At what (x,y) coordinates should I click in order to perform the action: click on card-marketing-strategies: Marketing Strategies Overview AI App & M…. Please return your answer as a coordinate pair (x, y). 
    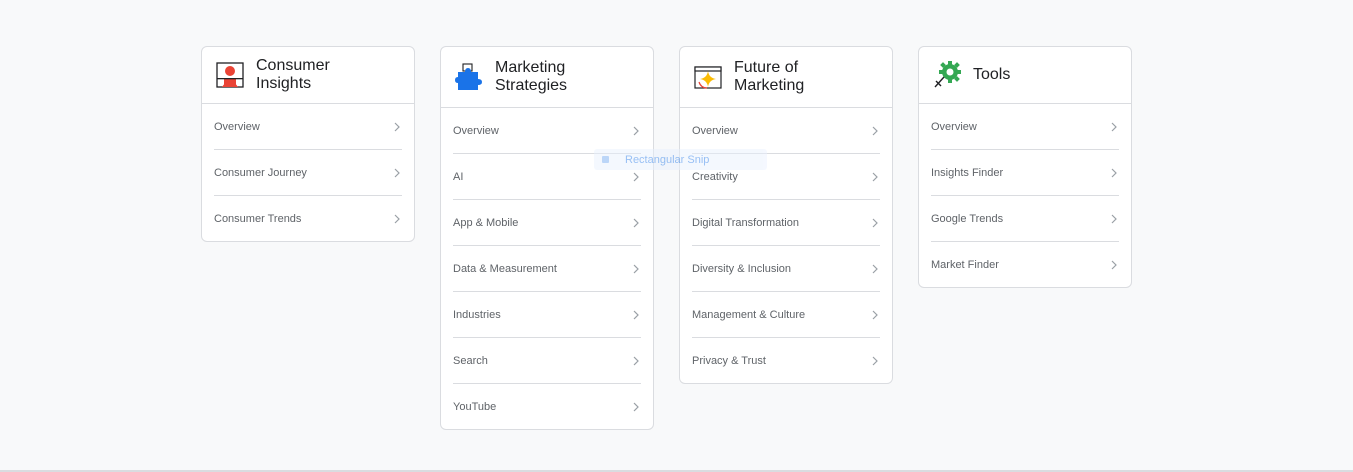
    Looking at the image, I should click on (547, 238).